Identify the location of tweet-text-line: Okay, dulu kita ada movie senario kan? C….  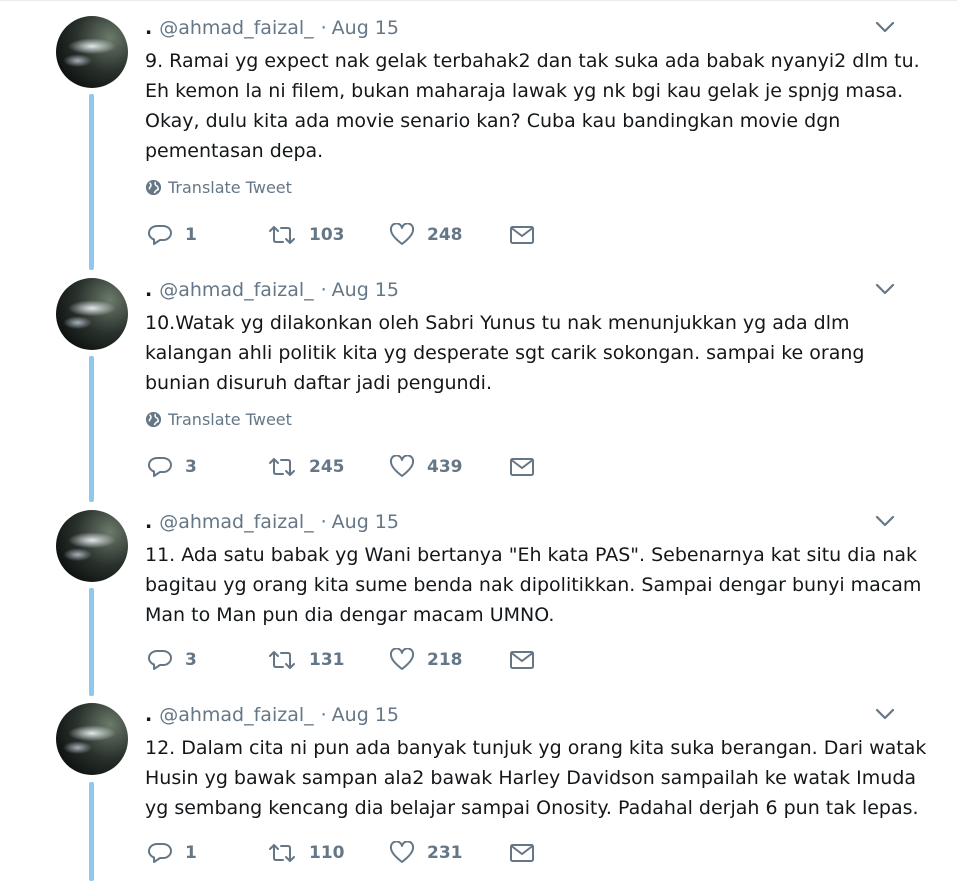
(493, 121).